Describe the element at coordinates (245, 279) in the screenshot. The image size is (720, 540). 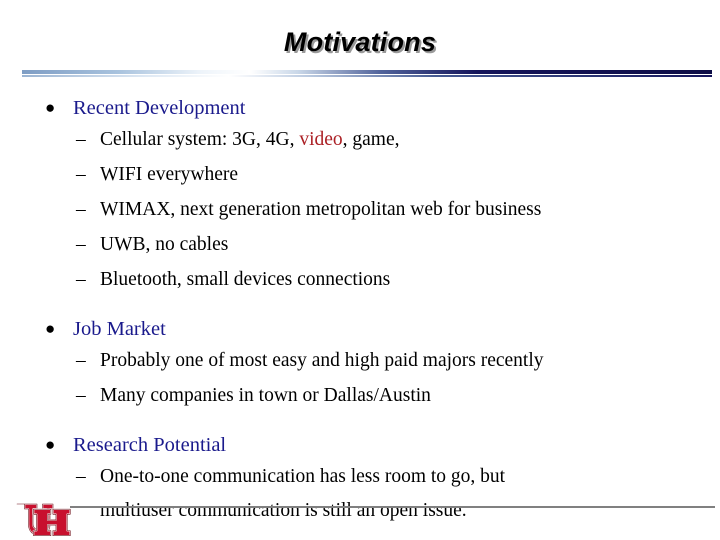
I see `bullet-level2-text: Bluetooth, small devices connections` at that location.